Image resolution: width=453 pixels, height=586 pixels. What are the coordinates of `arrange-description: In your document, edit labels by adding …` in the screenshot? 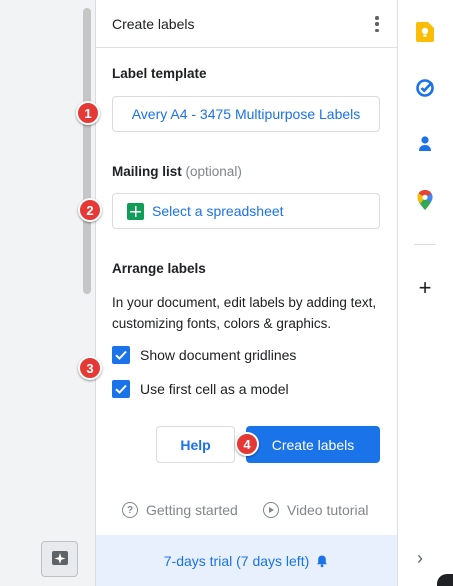 It's located at (244, 313).